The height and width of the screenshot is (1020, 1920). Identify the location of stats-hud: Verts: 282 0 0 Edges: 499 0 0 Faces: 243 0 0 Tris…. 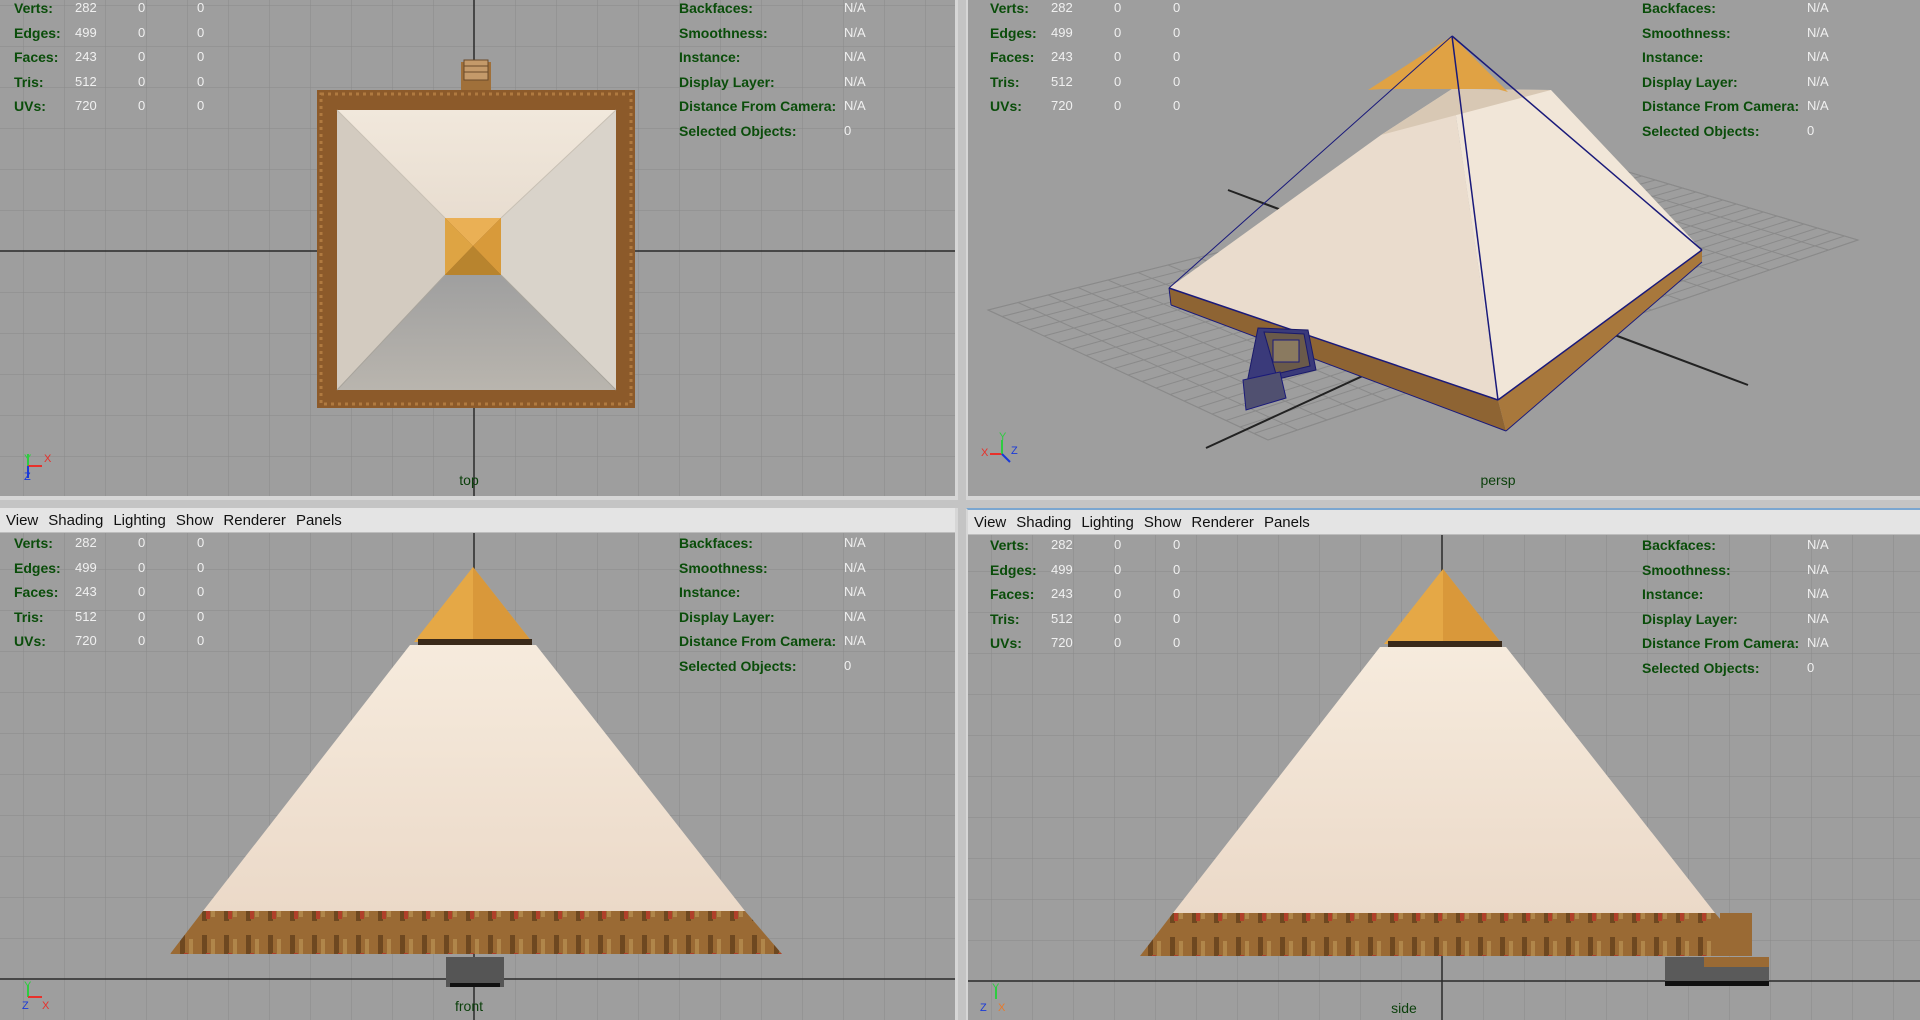
(109, 57).